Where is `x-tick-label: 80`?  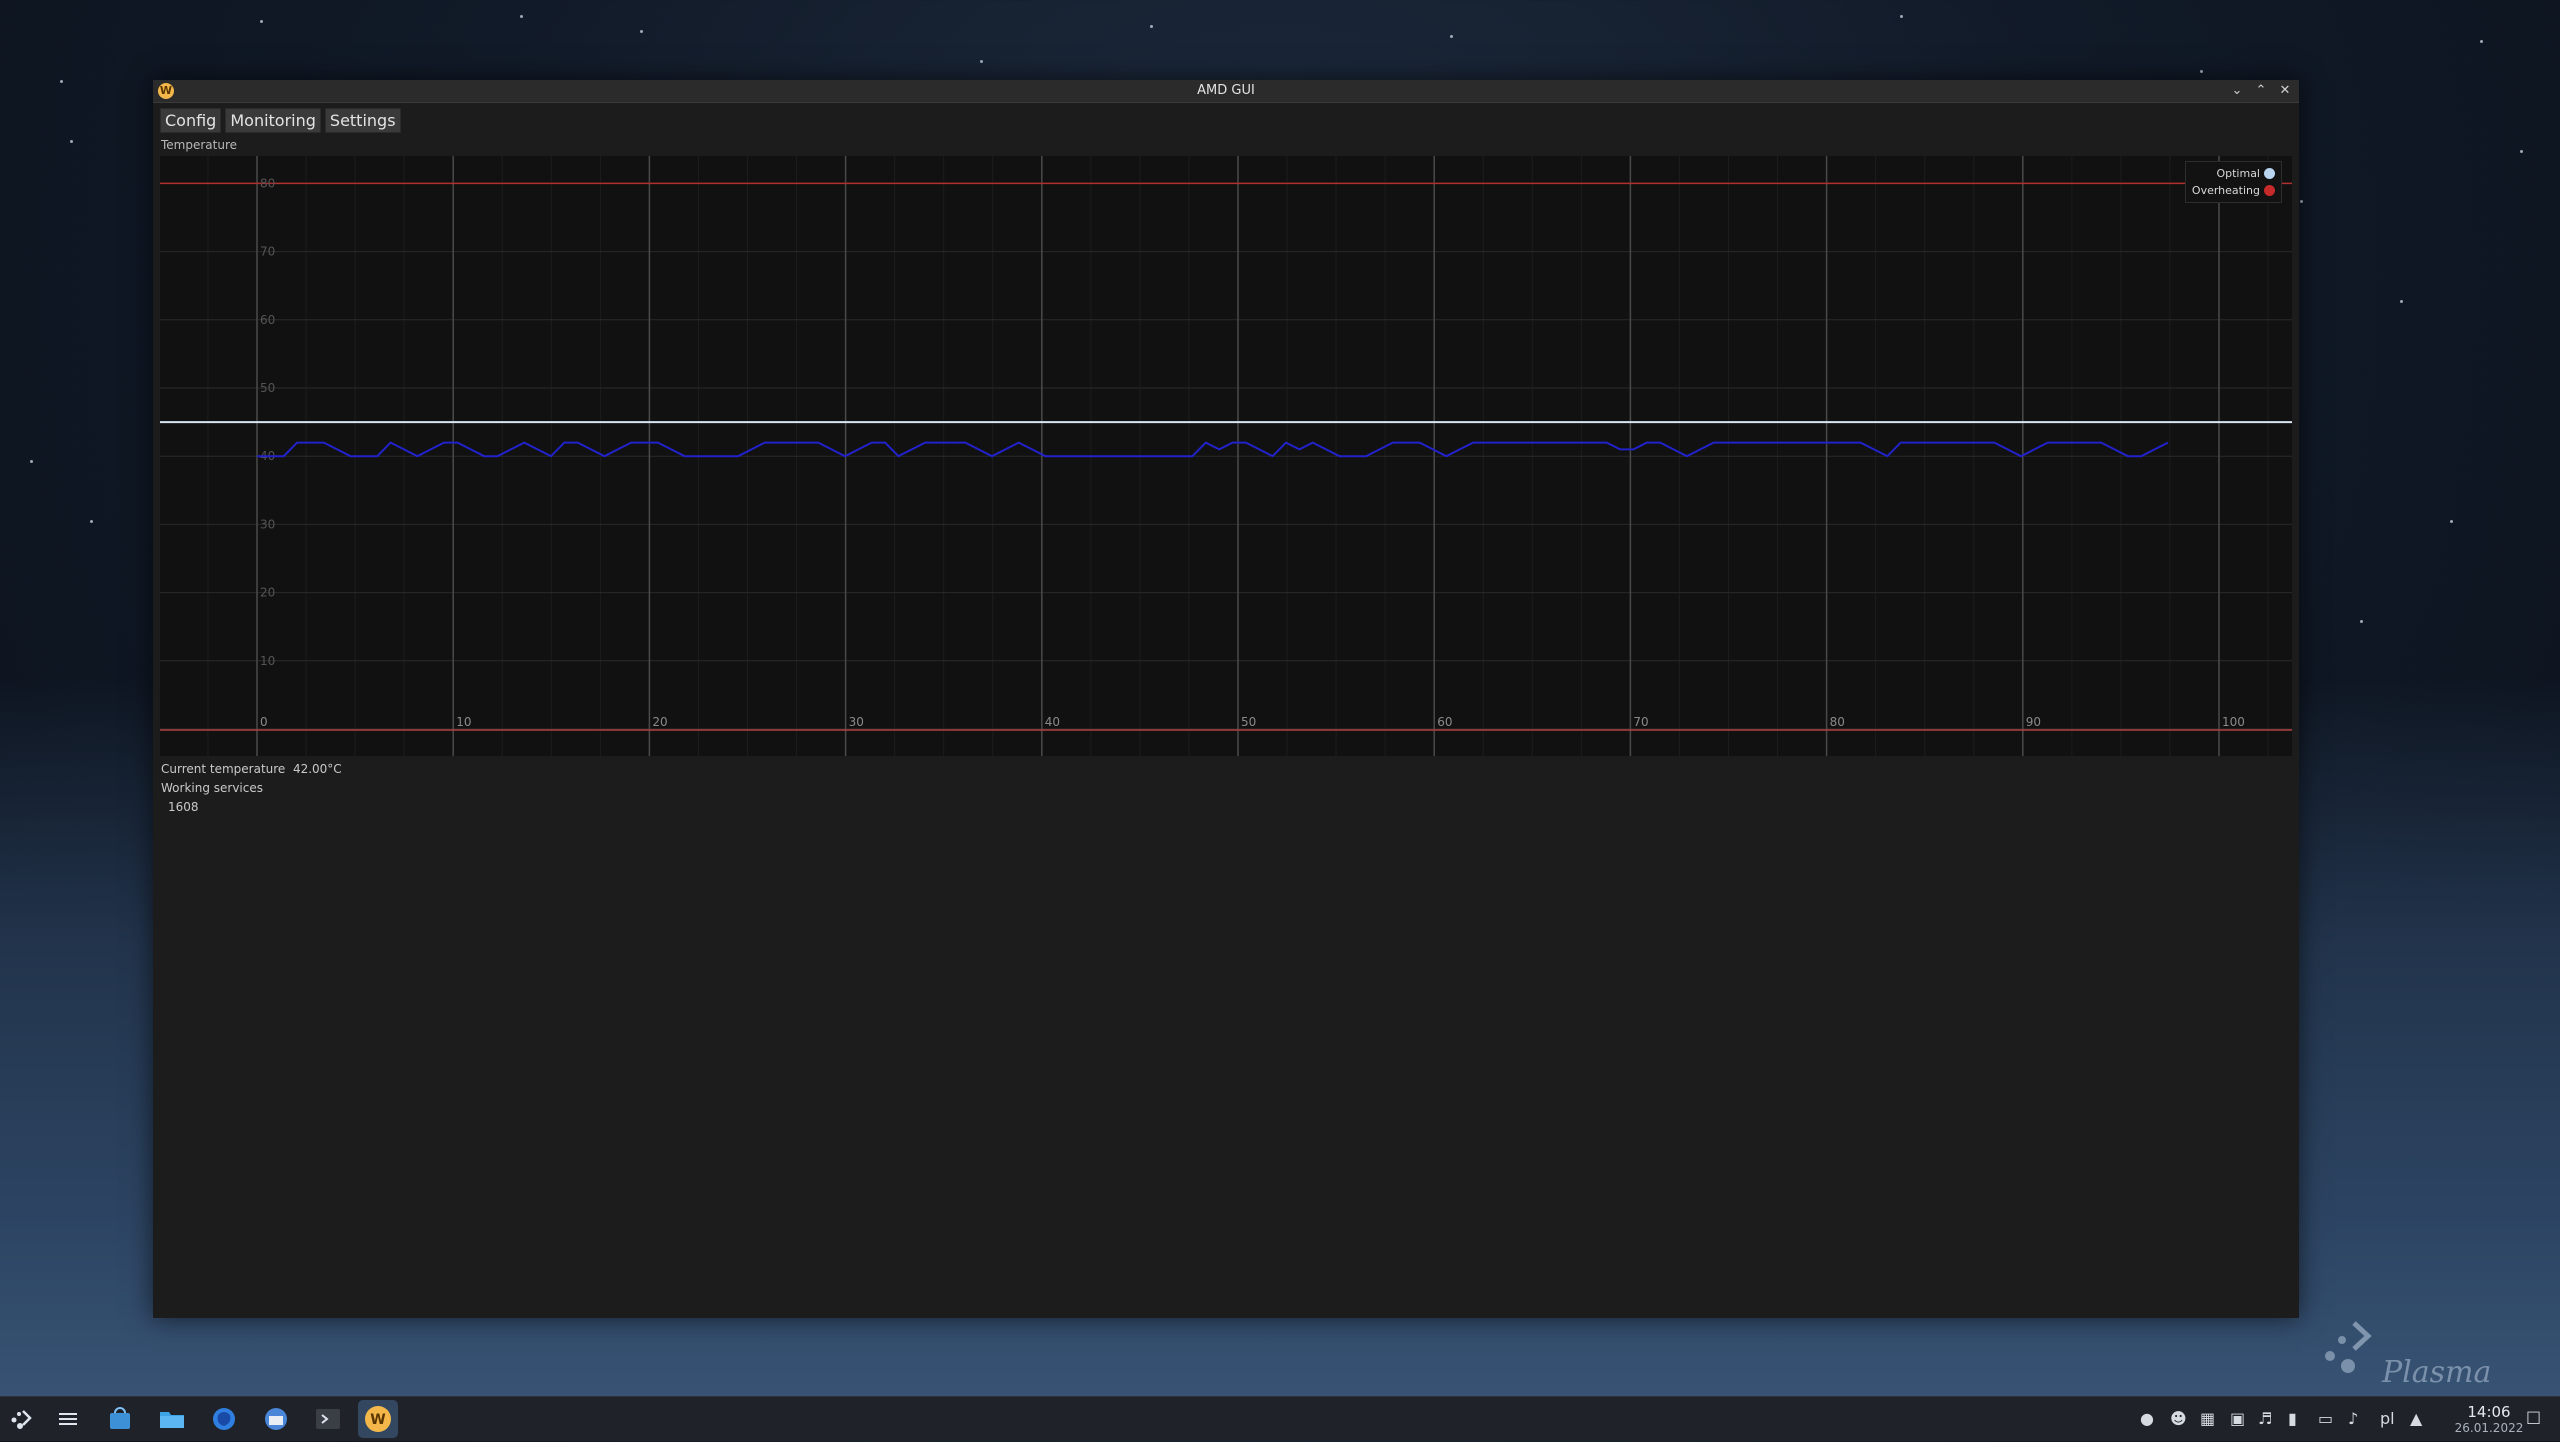
x-tick-label: 80 is located at coordinates (1837, 722).